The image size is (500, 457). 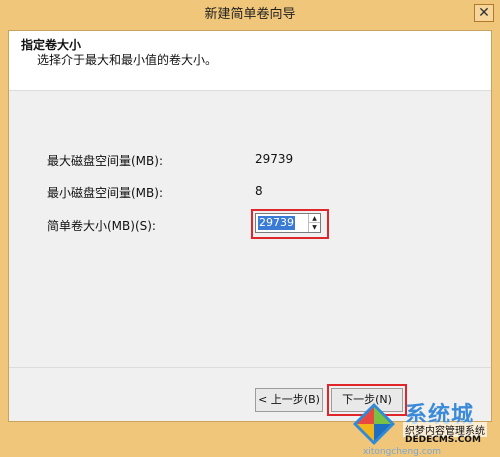 I want to click on page-subtitle: 选择介于最大和最小值的卷大小。, so click(x=127, y=60).